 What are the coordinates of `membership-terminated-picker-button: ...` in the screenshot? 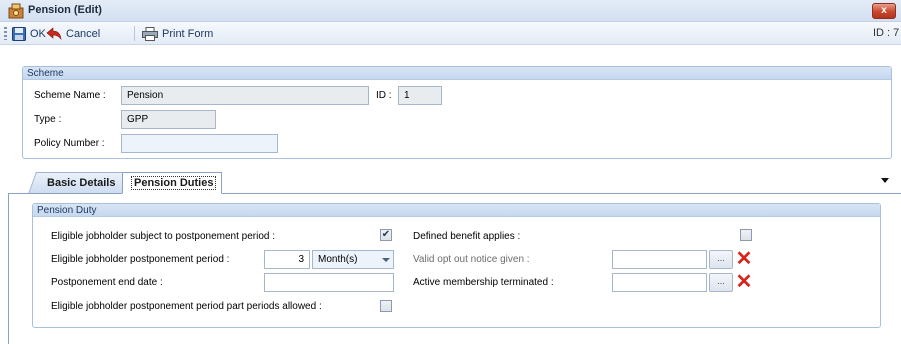 It's located at (721, 282).